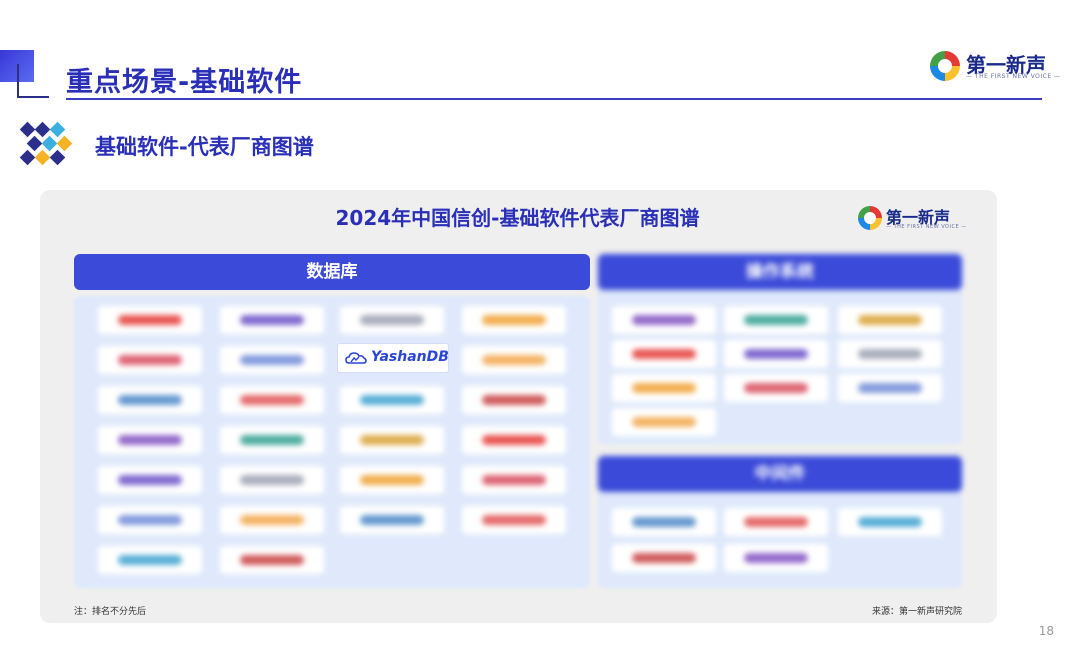 The width and height of the screenshot is (1080, 648). I want to click on vendor-name-yashandb: YashanDB, so click(410, 357).